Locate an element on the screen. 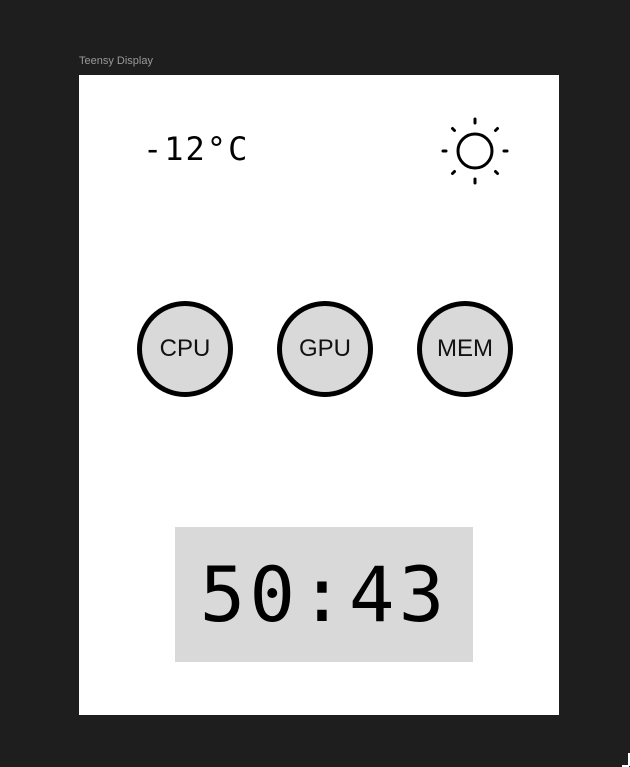 The height and width of the screenshot is (767, 630). mem-gauge: MEM is located at coordinates (465, 349).